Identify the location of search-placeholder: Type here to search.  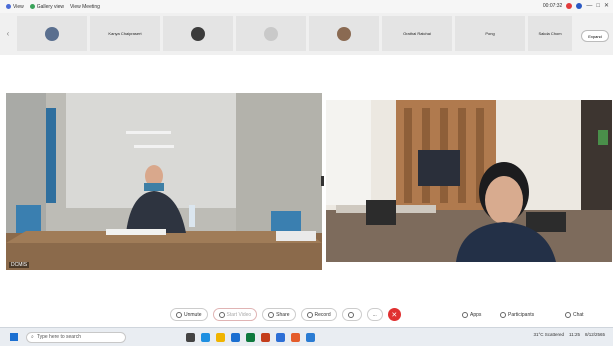
(59, 337).